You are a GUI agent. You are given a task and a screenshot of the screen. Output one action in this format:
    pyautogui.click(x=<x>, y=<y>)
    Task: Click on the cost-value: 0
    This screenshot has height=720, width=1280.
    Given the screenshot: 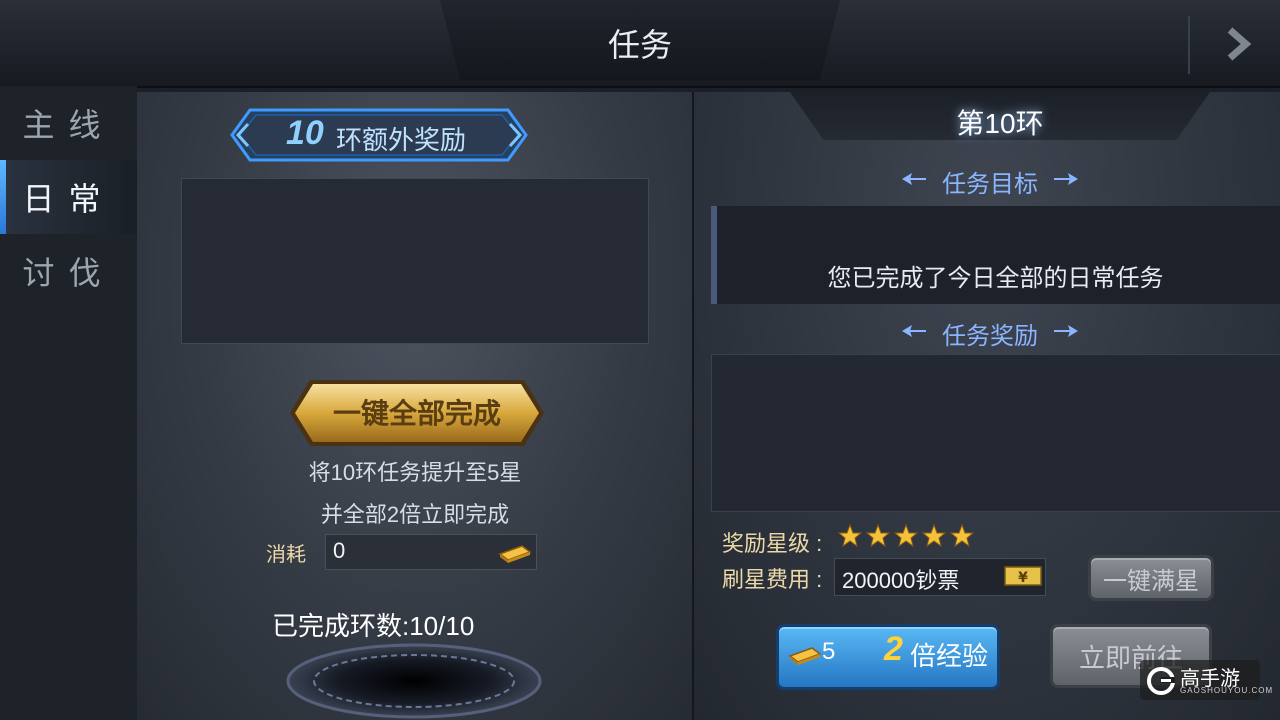 What is the action you would take?
    pyautogui.click(x=339, y=550)
    